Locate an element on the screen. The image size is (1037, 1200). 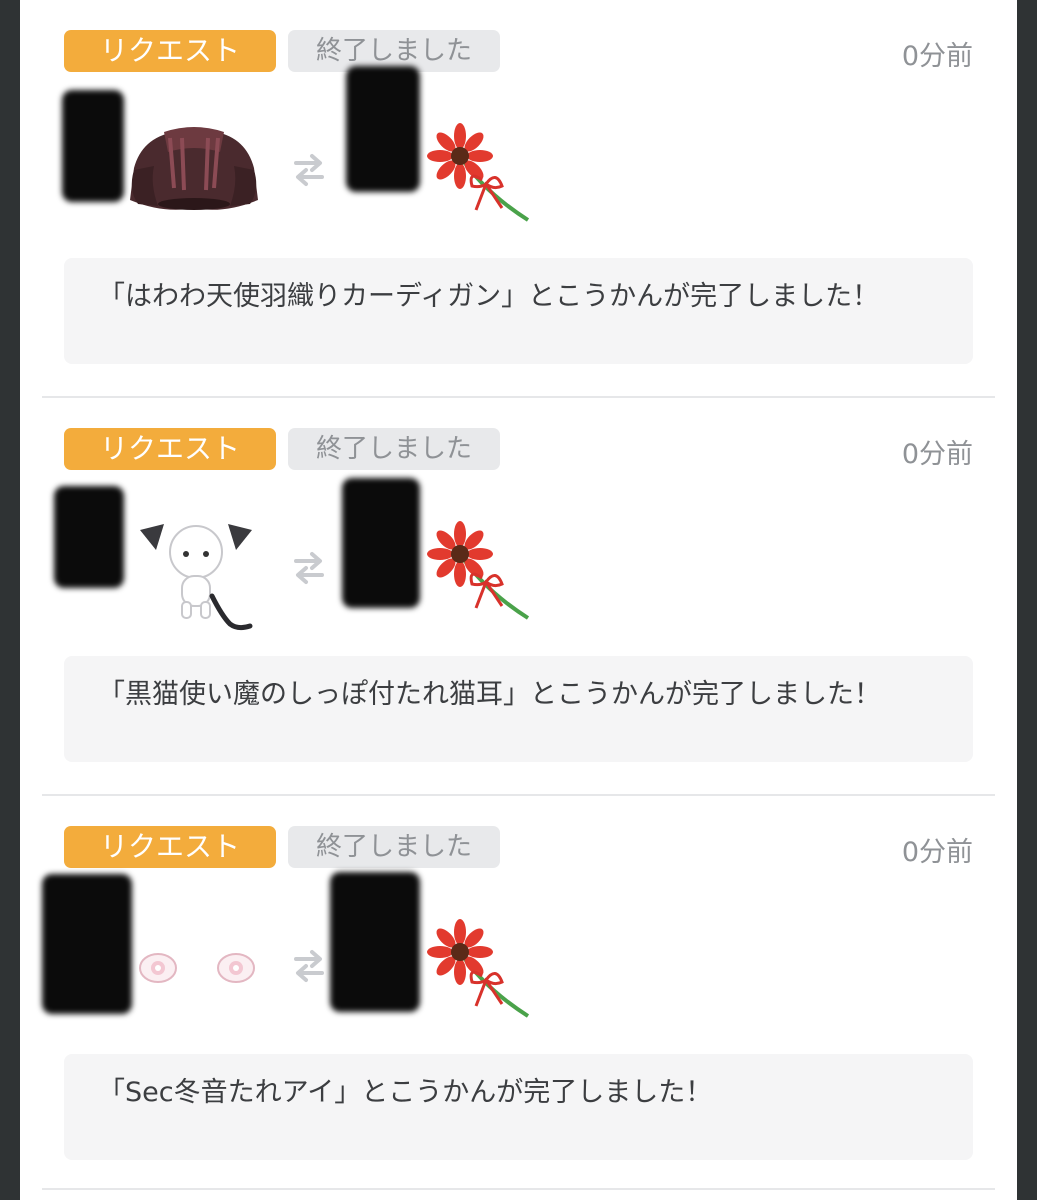
message-box: 「はわわ天使羽織りカーディガン」とこうかんが完了しました！ is located at coordinates (518, 311).